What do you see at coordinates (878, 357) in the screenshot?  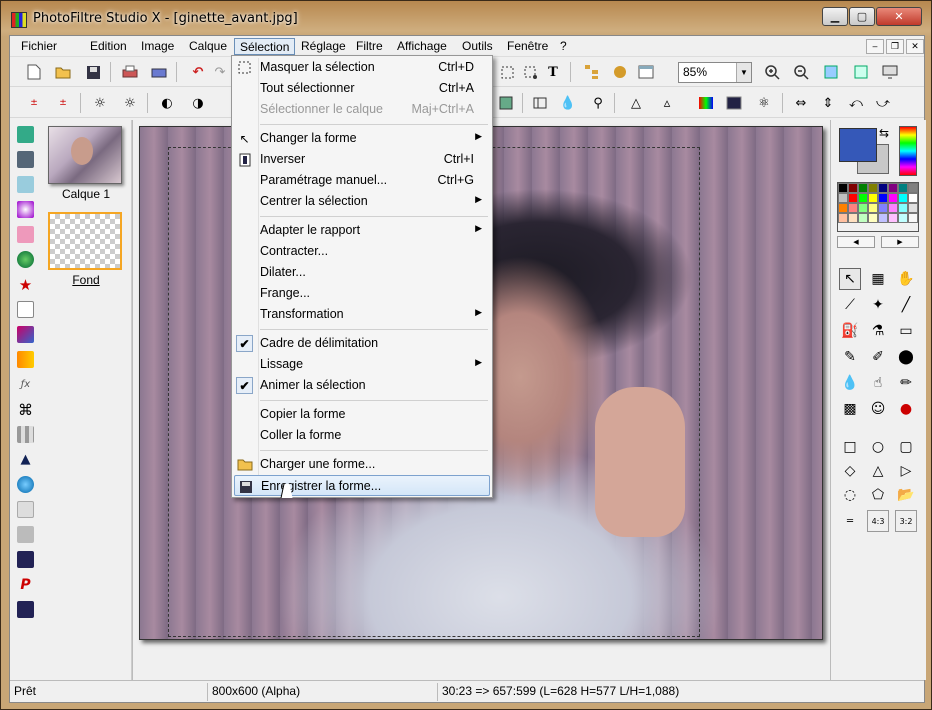 I see `advanced-brush-icon: ✐` at bounding box center [878, 357].